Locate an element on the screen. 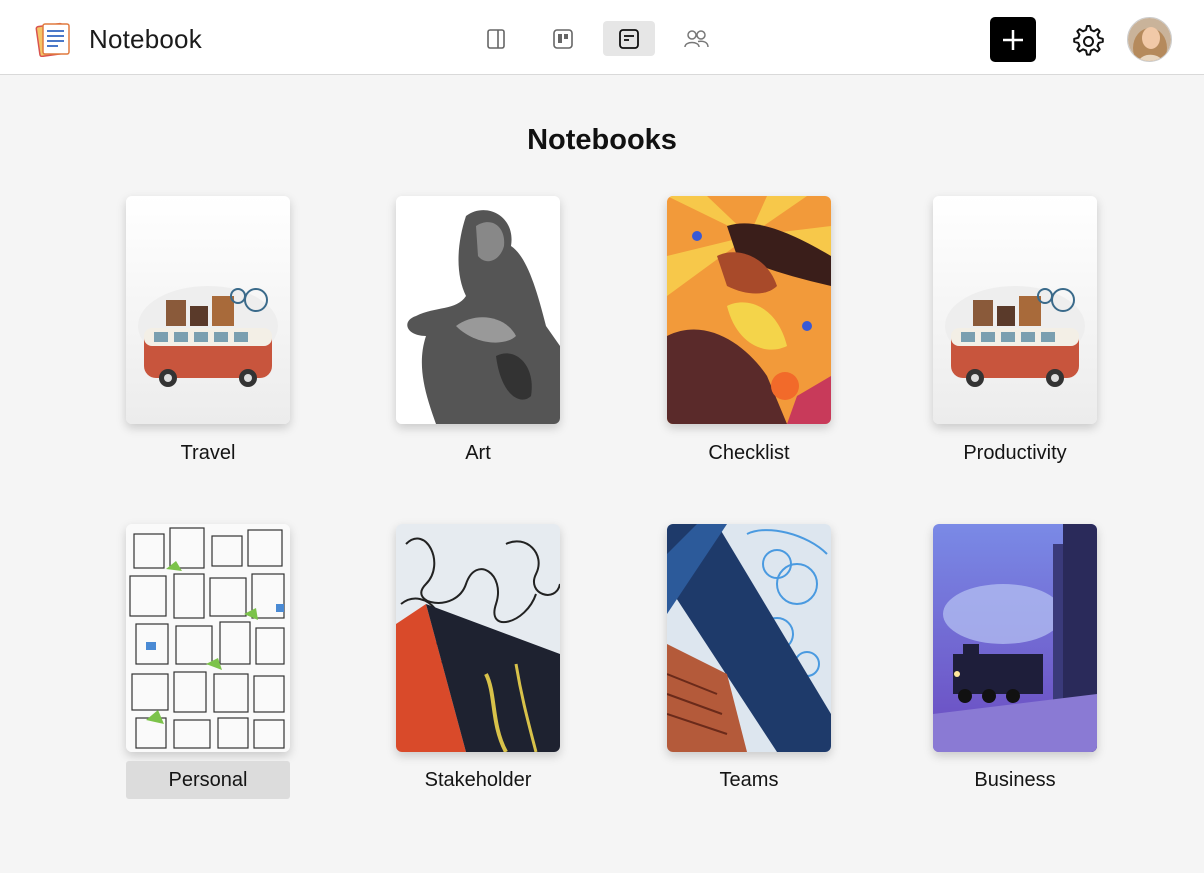 Image resolution: width=1204 pixels, height=873 pixels. plus-icon is located at coordinates (1013, 39).